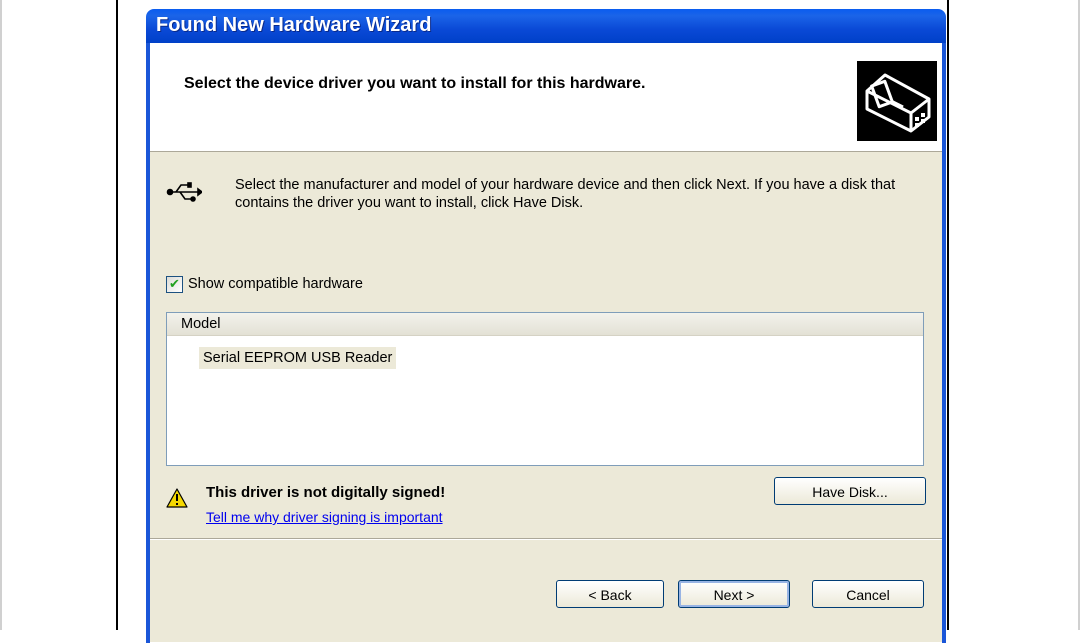 This screenshot has width=1082, height=643. Describe the element at coordinates (201, 324) in the screenshot. I see `column-model: Model` at that location.